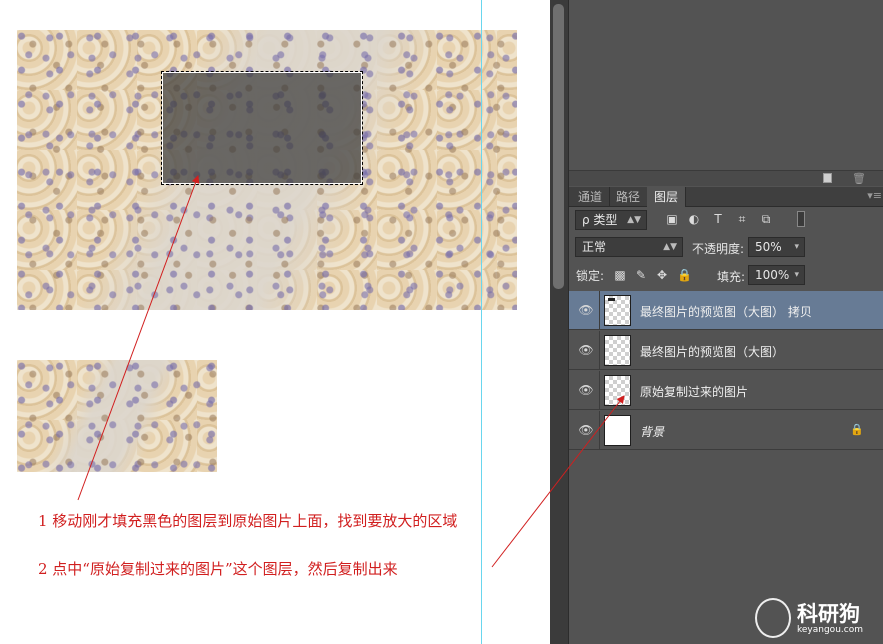  Describe the element at coordinates (620, 275) in the screenshot. I see `lock-transparent-pixels-icon: ▩` at that location.